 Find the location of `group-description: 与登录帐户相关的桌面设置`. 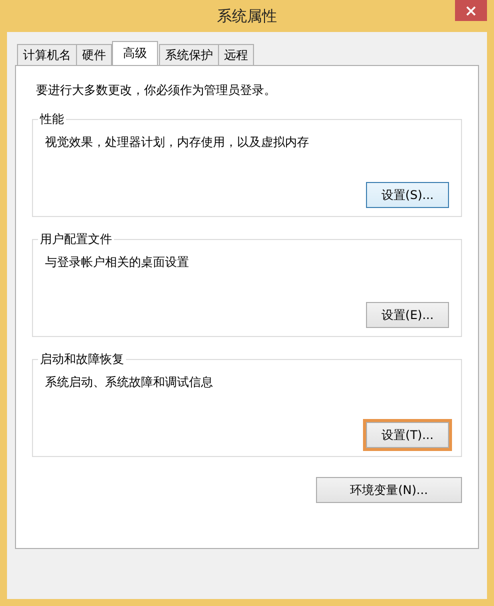

group-description: 与登录帐户相关的桌面设置 is located at coordinates (117, 262).